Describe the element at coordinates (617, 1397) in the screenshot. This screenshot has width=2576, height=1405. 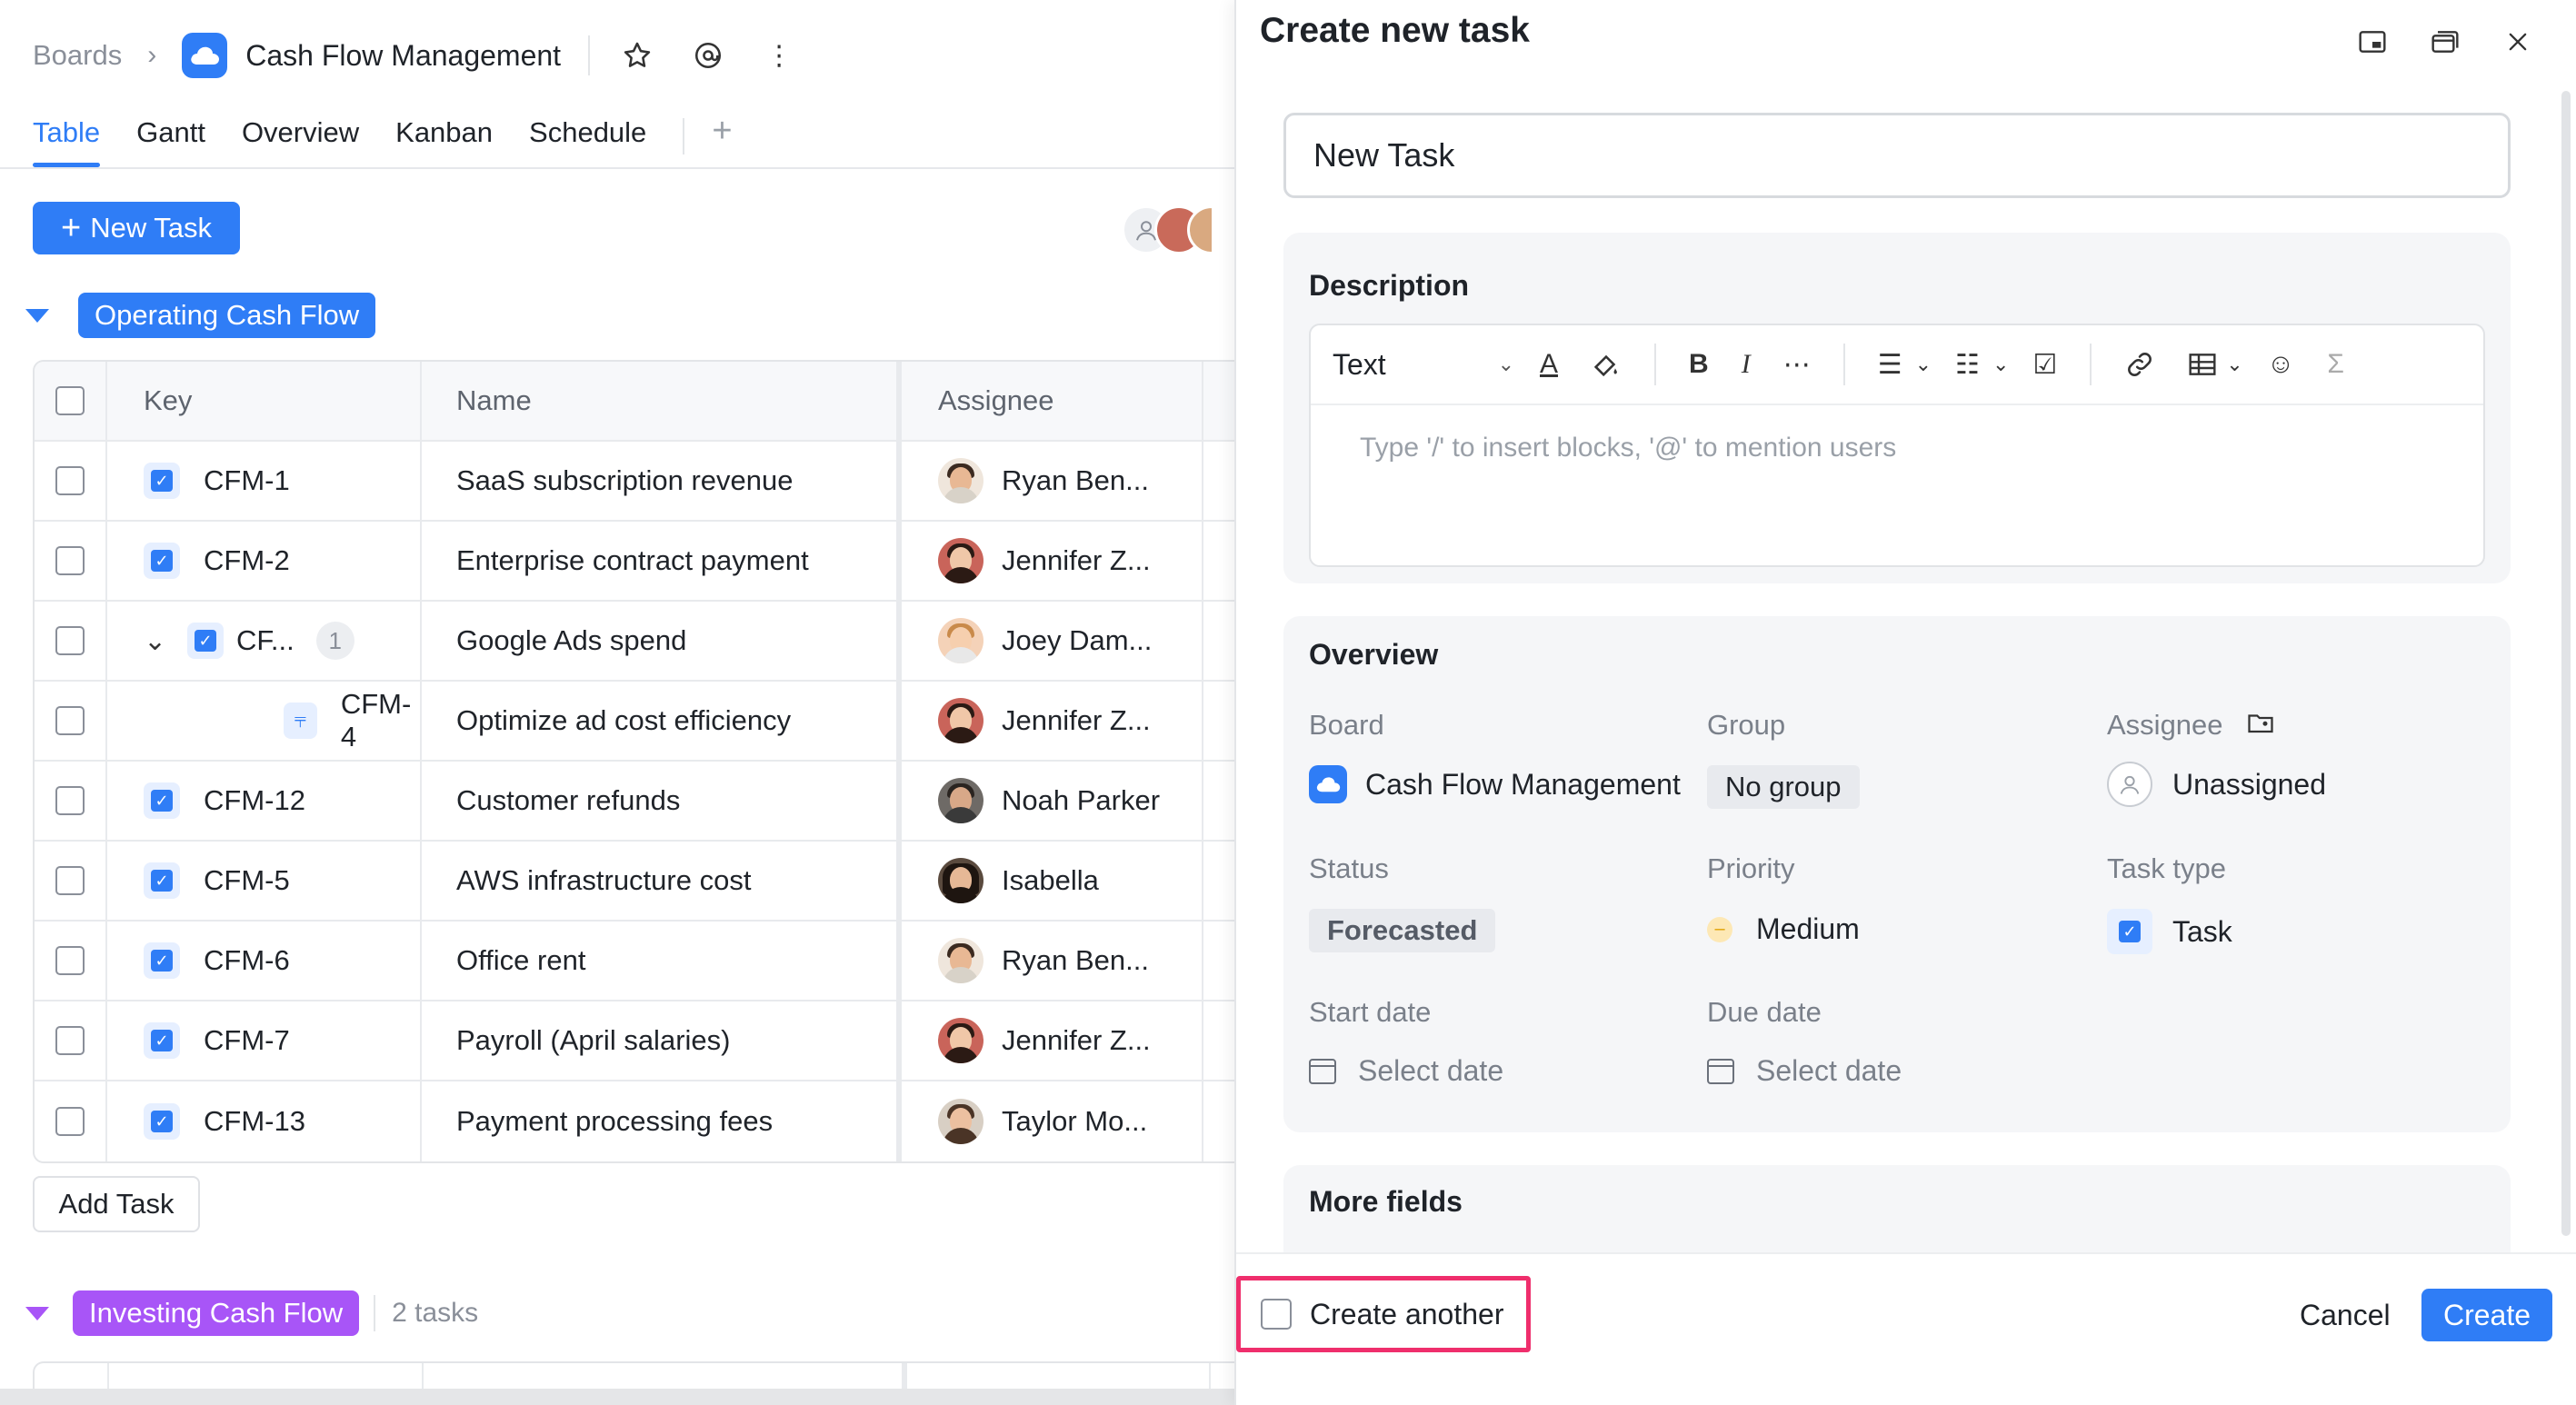
I see `horizontal-scrollbar` at that location.